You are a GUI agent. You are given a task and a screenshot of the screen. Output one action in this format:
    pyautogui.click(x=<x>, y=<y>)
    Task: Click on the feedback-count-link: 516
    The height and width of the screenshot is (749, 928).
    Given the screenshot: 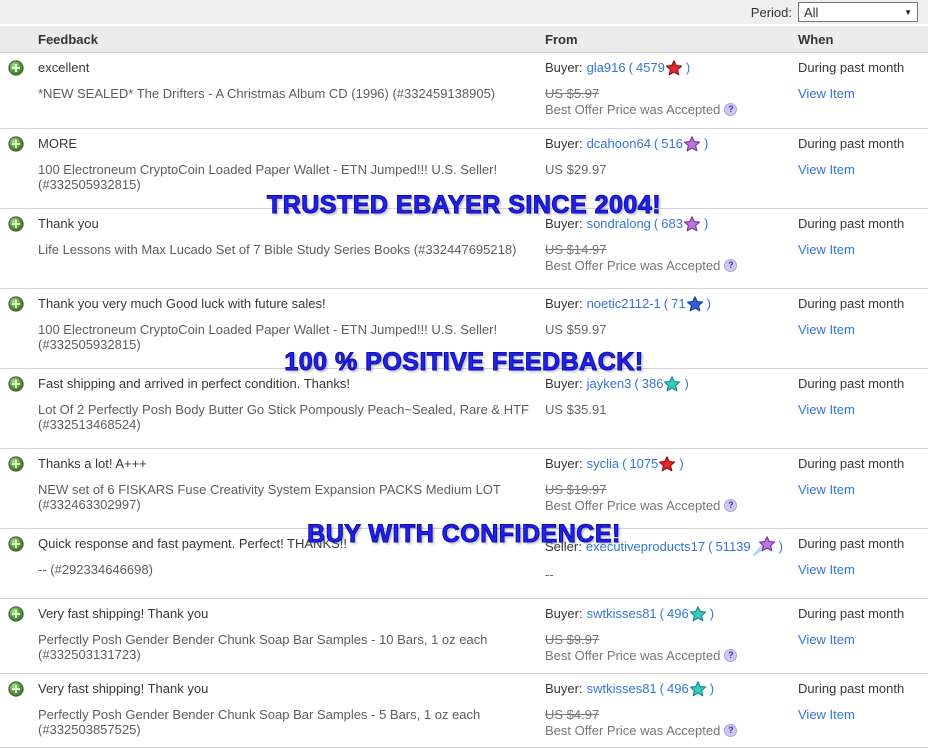 What is the action you would take?
    pyautogui.click(x=672, y=144)
    